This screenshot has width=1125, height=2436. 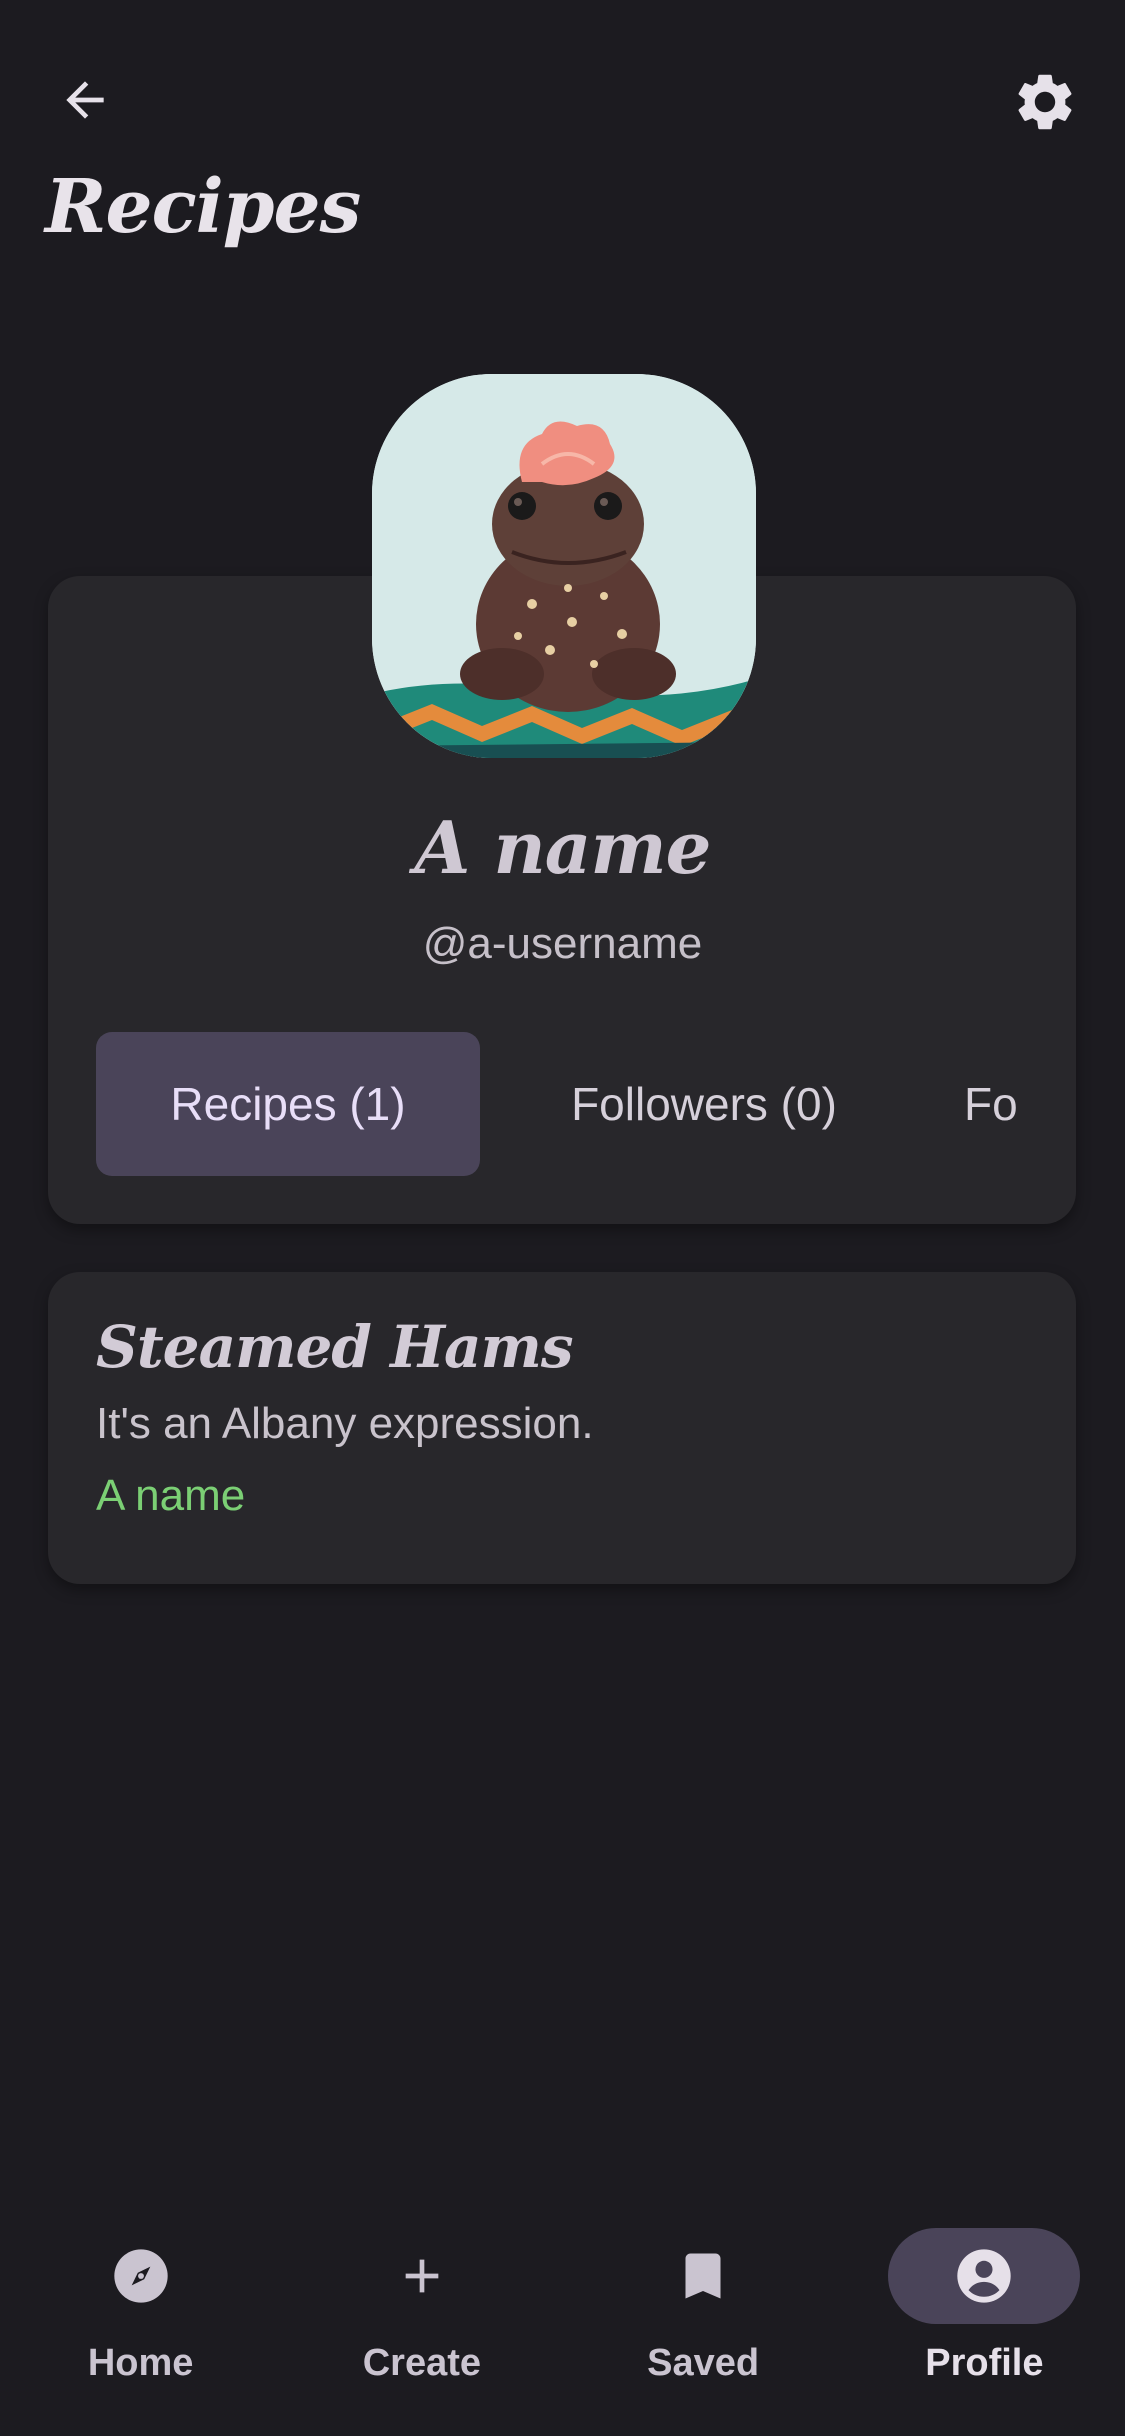 I want to click on profile-name: A name, so click(x=563, y=847).